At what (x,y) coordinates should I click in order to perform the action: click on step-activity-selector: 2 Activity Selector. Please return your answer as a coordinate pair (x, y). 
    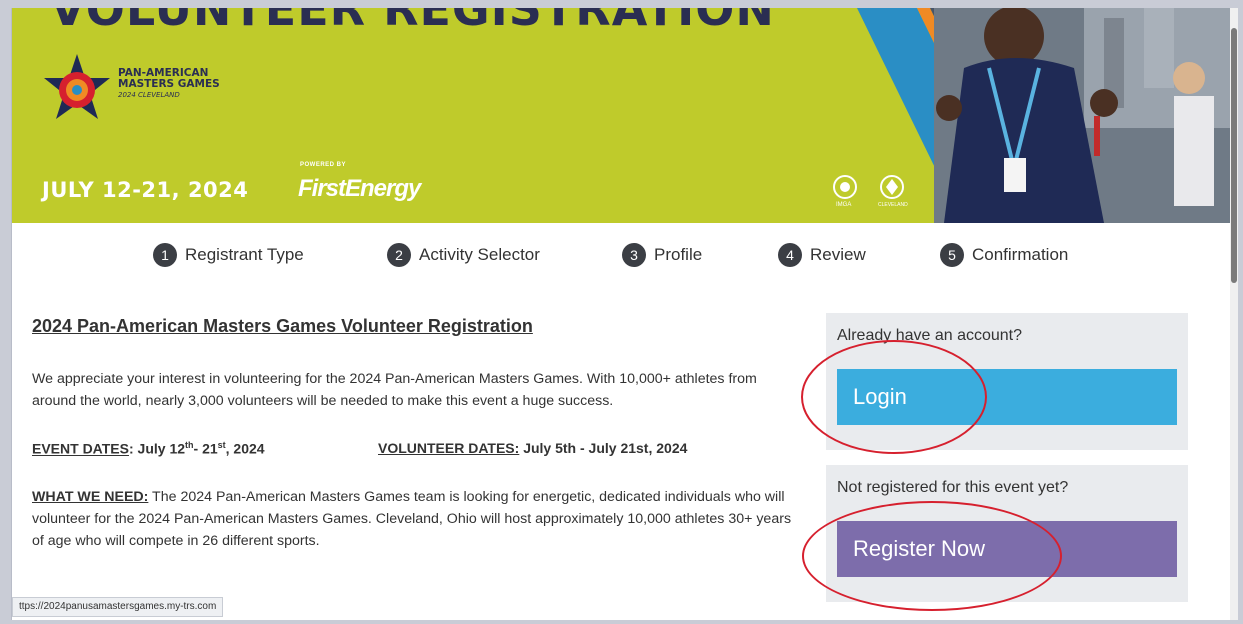
    Looking at the image, I should click on (463, 255).